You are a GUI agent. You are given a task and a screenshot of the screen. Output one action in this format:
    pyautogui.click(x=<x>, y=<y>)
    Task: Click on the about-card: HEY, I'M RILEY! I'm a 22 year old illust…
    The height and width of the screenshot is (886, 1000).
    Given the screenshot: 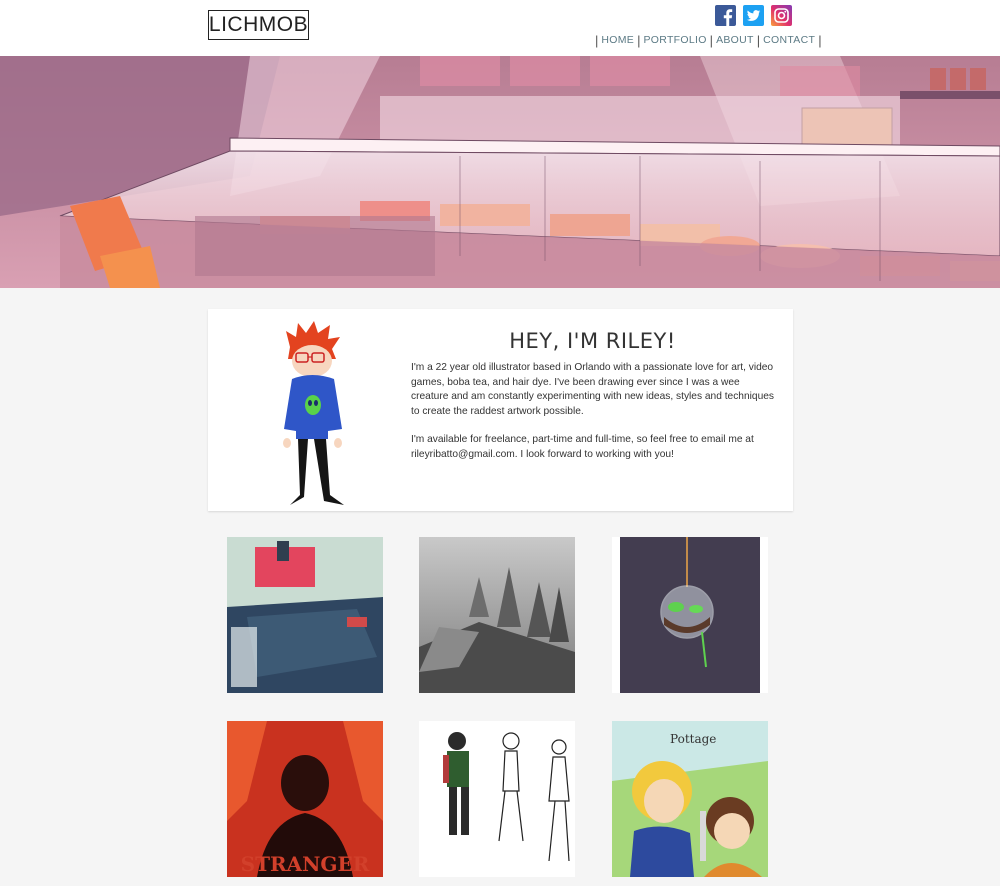 What is the action you would take?
    pyautogui.click(x=500, y=410)
    